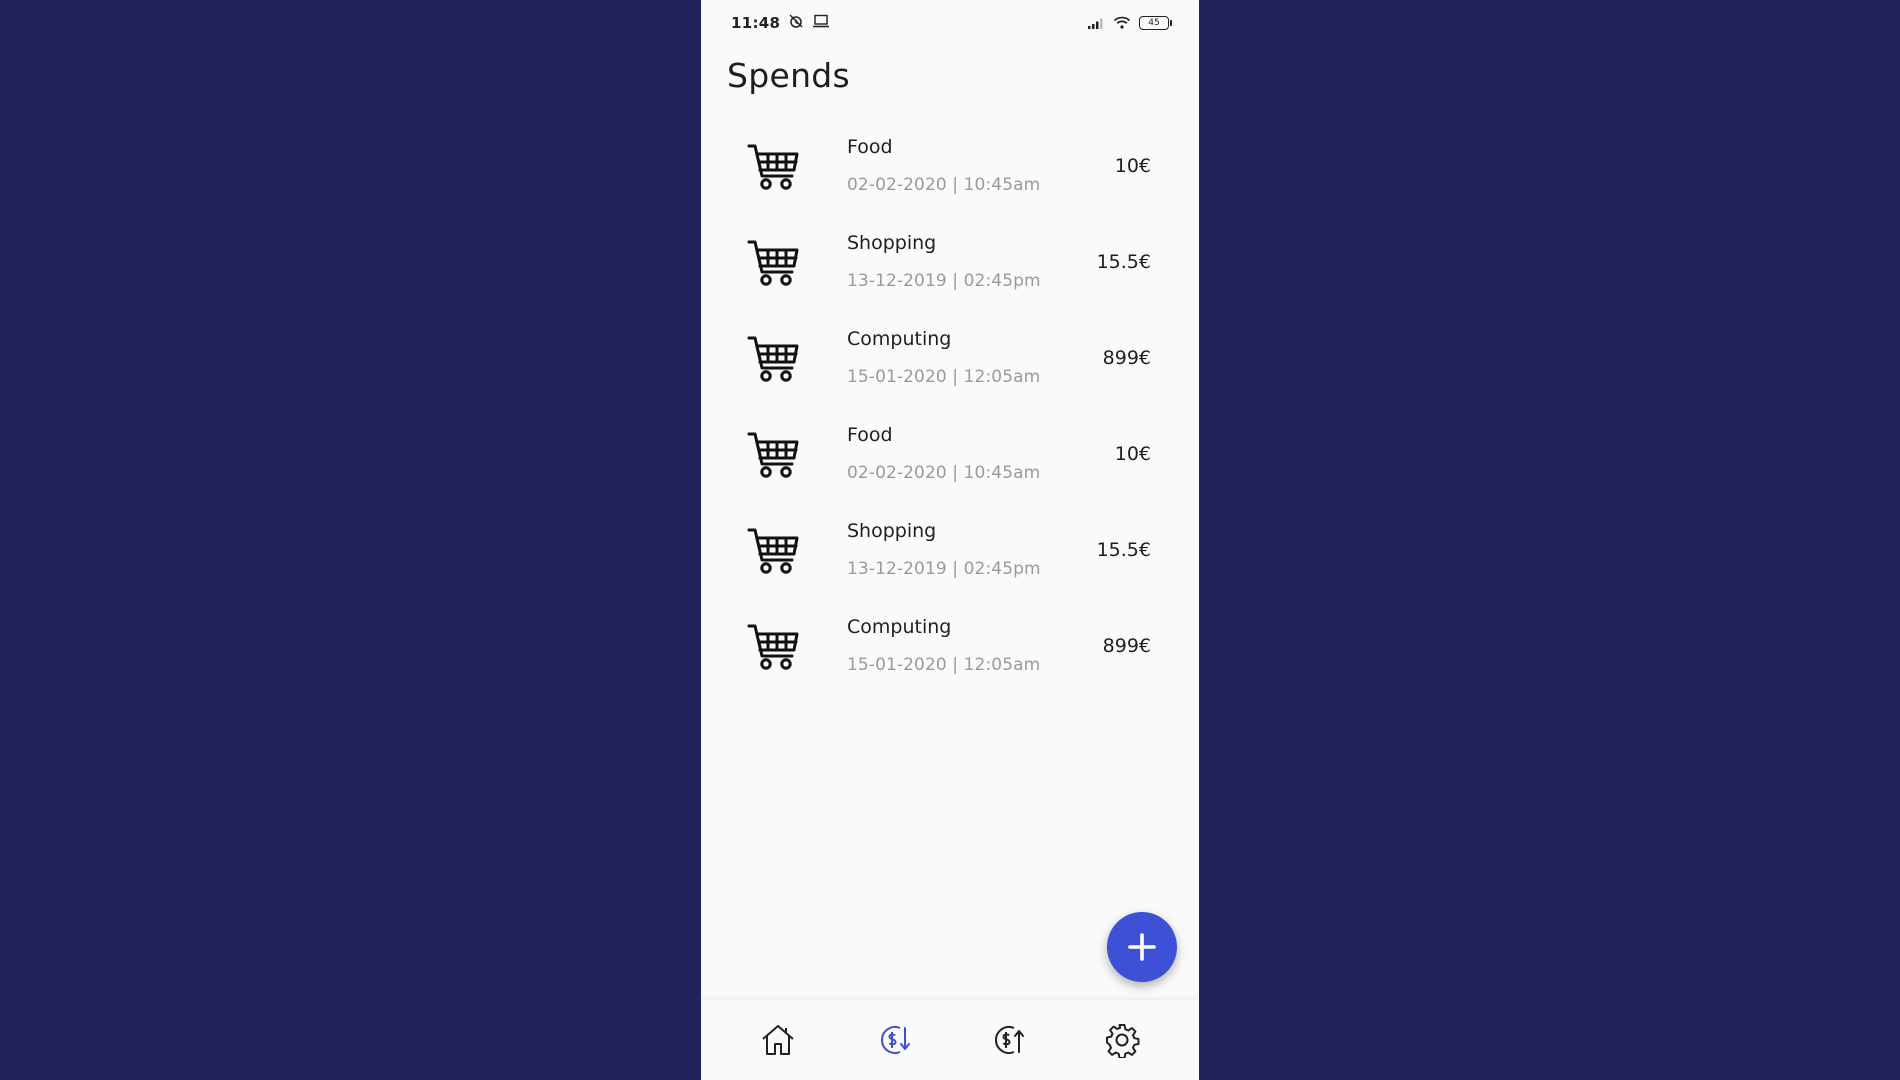  Describe the element at coordinates (756, 23) in the screenshot. I see `status-time: 11:48` at that location.